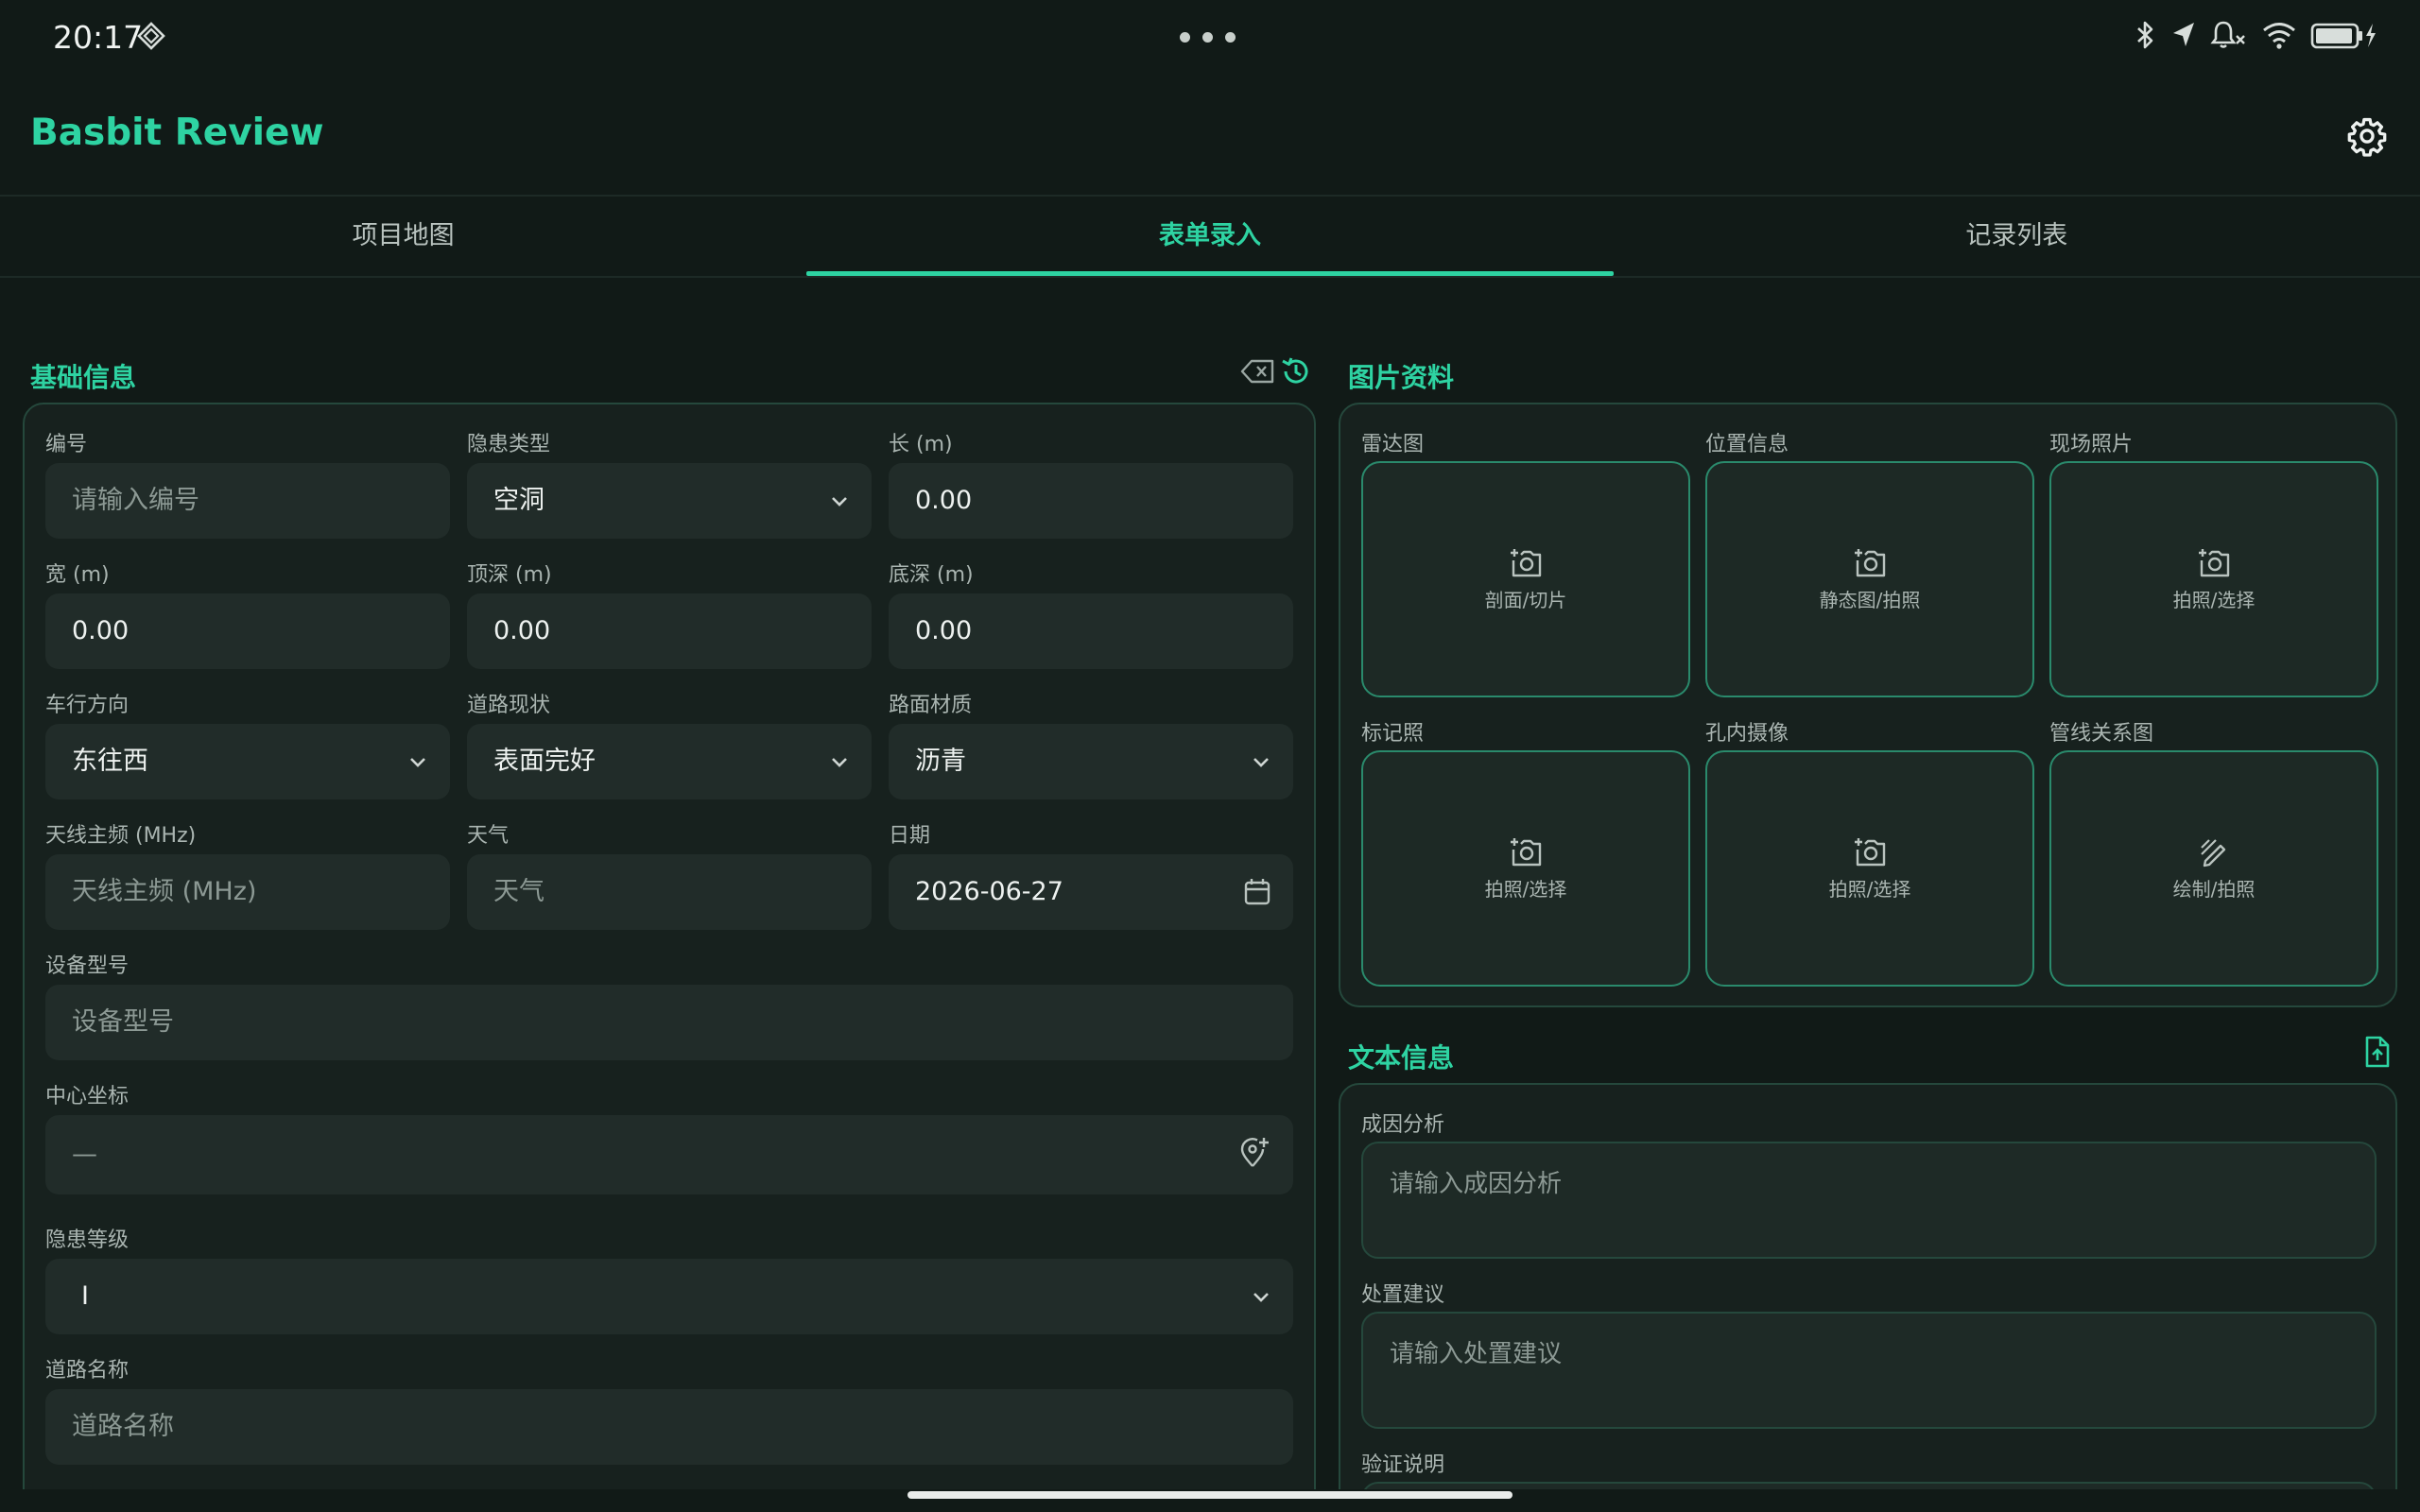 This screenshot has width=2420, height=1512. I want to click on hazard-level-value: I, so click(85, 1296).